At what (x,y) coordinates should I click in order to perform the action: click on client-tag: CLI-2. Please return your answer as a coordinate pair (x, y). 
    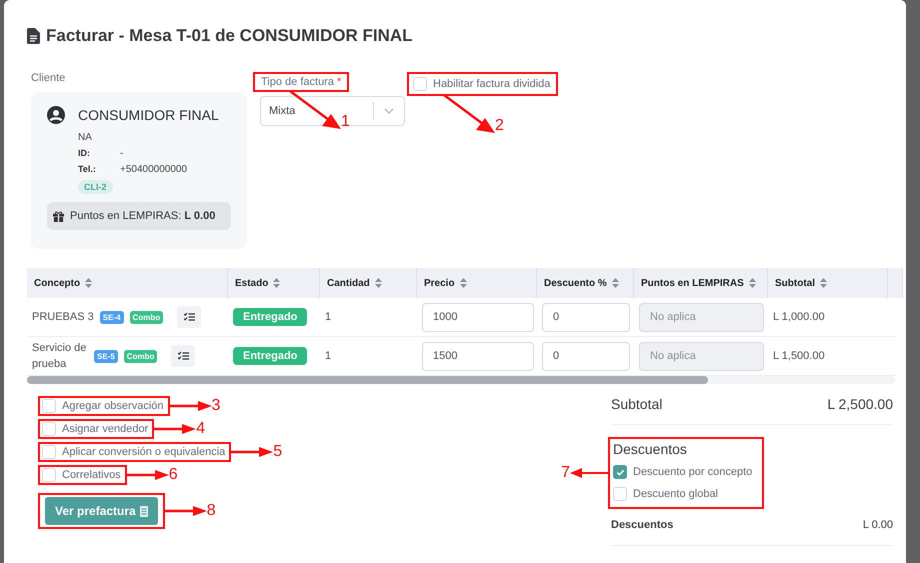
    Looking at the image, I should click on (95, 187).